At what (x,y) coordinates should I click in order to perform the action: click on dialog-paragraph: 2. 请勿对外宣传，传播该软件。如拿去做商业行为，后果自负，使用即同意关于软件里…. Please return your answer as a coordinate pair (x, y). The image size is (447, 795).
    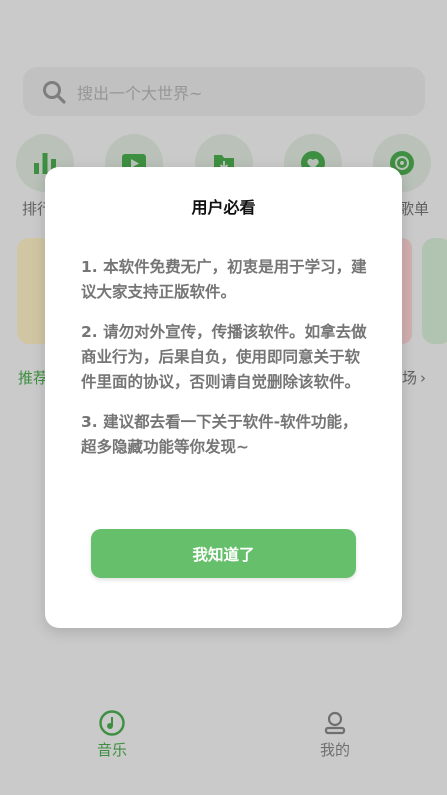
    Looking at the image, I should click on (224, 357).